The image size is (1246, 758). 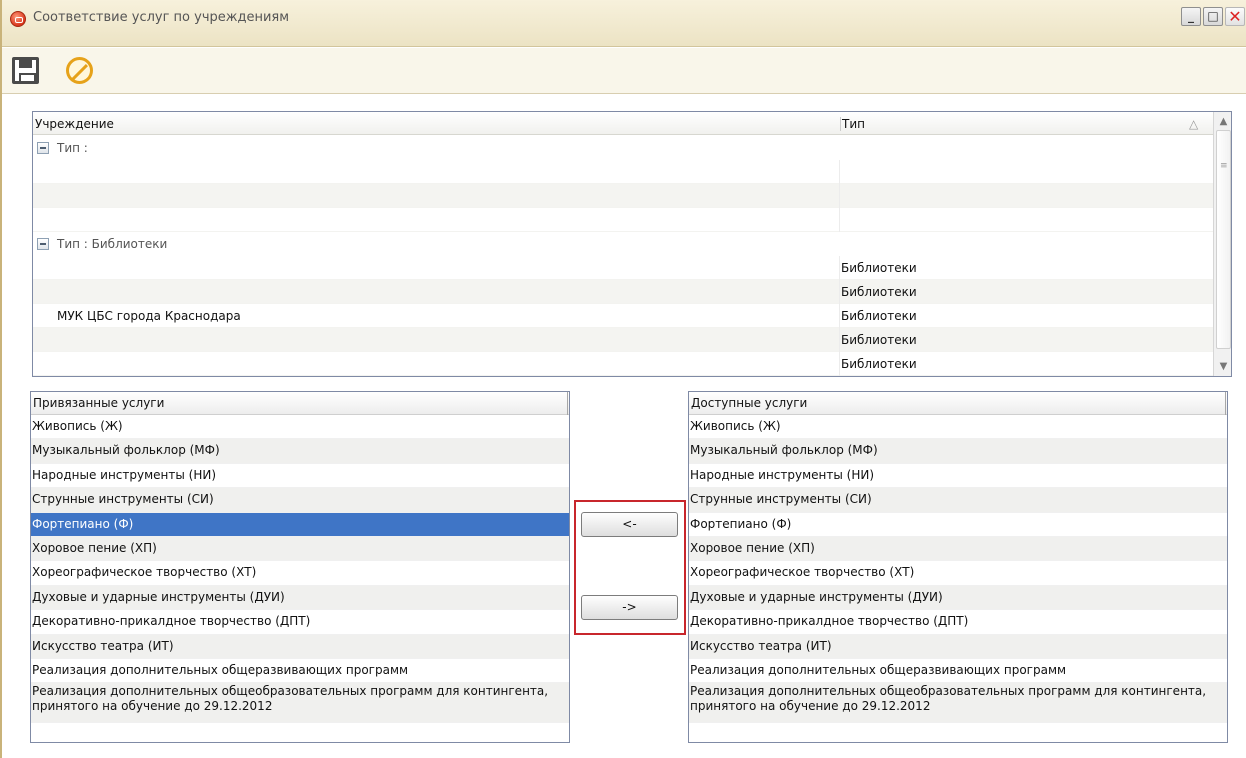 What do you see at coordinates (1223, 121) in the screenshot?
I see `scroll-up-icon: ▲` at bounding box center [1223, 121].